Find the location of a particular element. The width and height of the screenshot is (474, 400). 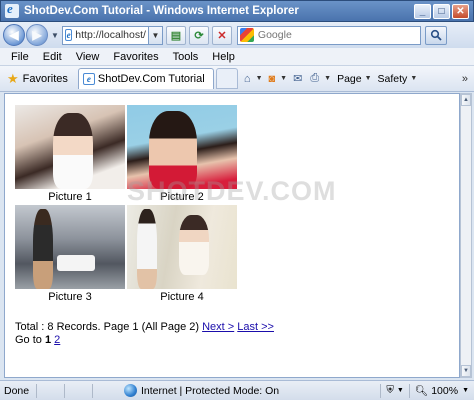

vertical-scrollbar: ▲ ▼ is located at coordinates (466, 235).